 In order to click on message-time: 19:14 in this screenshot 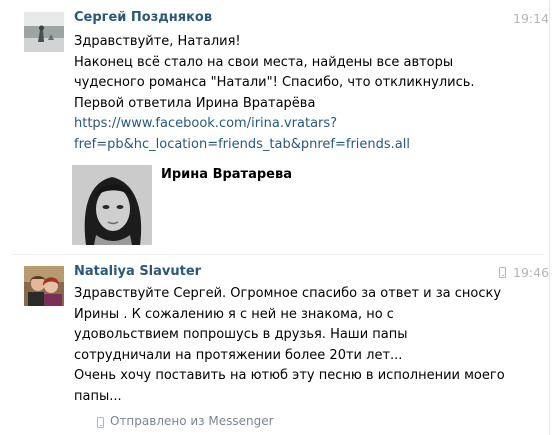, I will do `click(531, 18)`.